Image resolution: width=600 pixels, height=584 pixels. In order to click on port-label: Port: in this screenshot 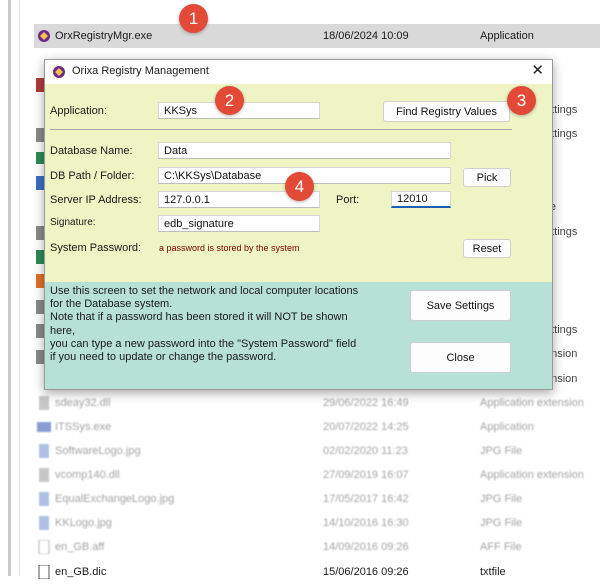, I will do `click(348, 200)`.